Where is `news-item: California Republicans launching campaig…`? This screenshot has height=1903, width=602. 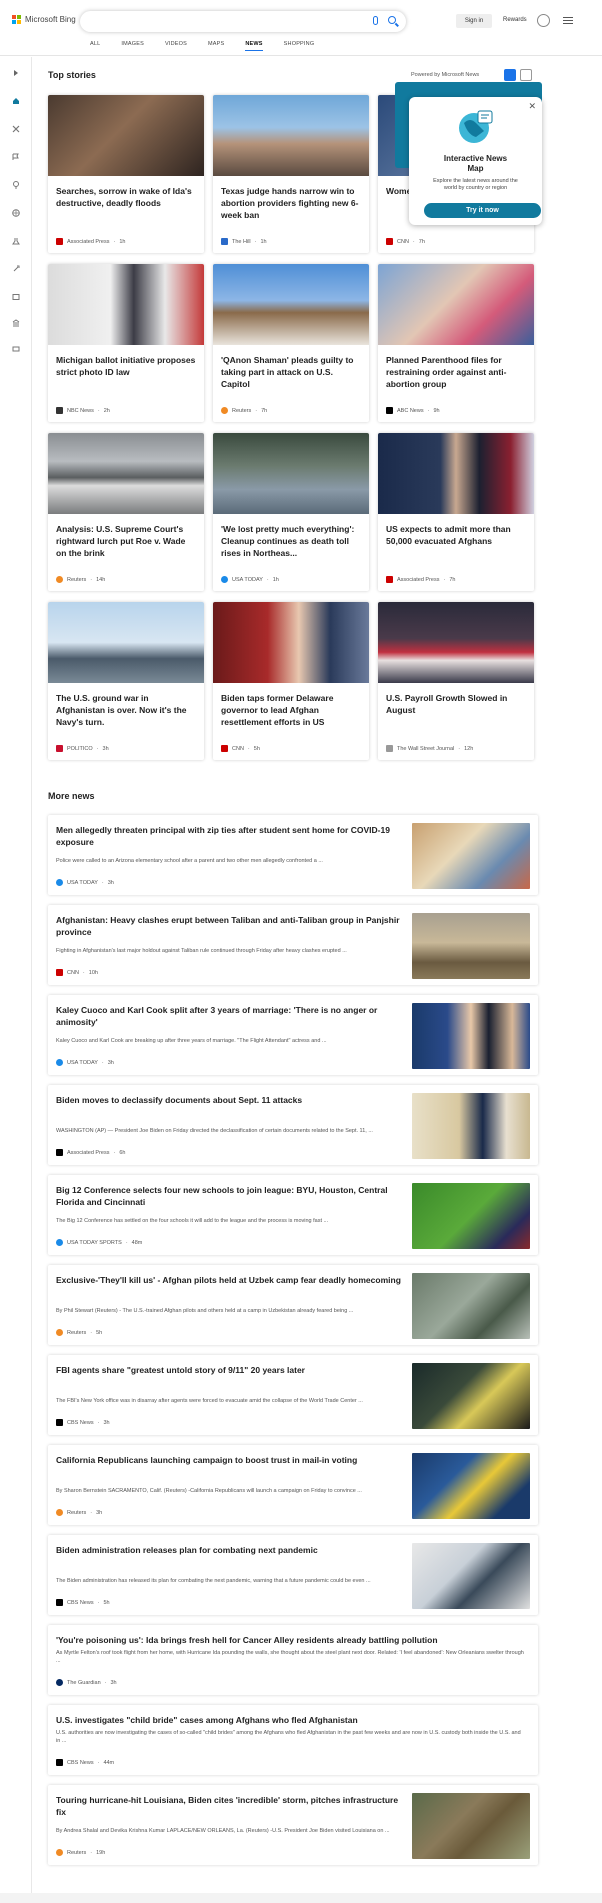
news-item: California Republicans launching campaig… is located at coordinates (293, 1485).